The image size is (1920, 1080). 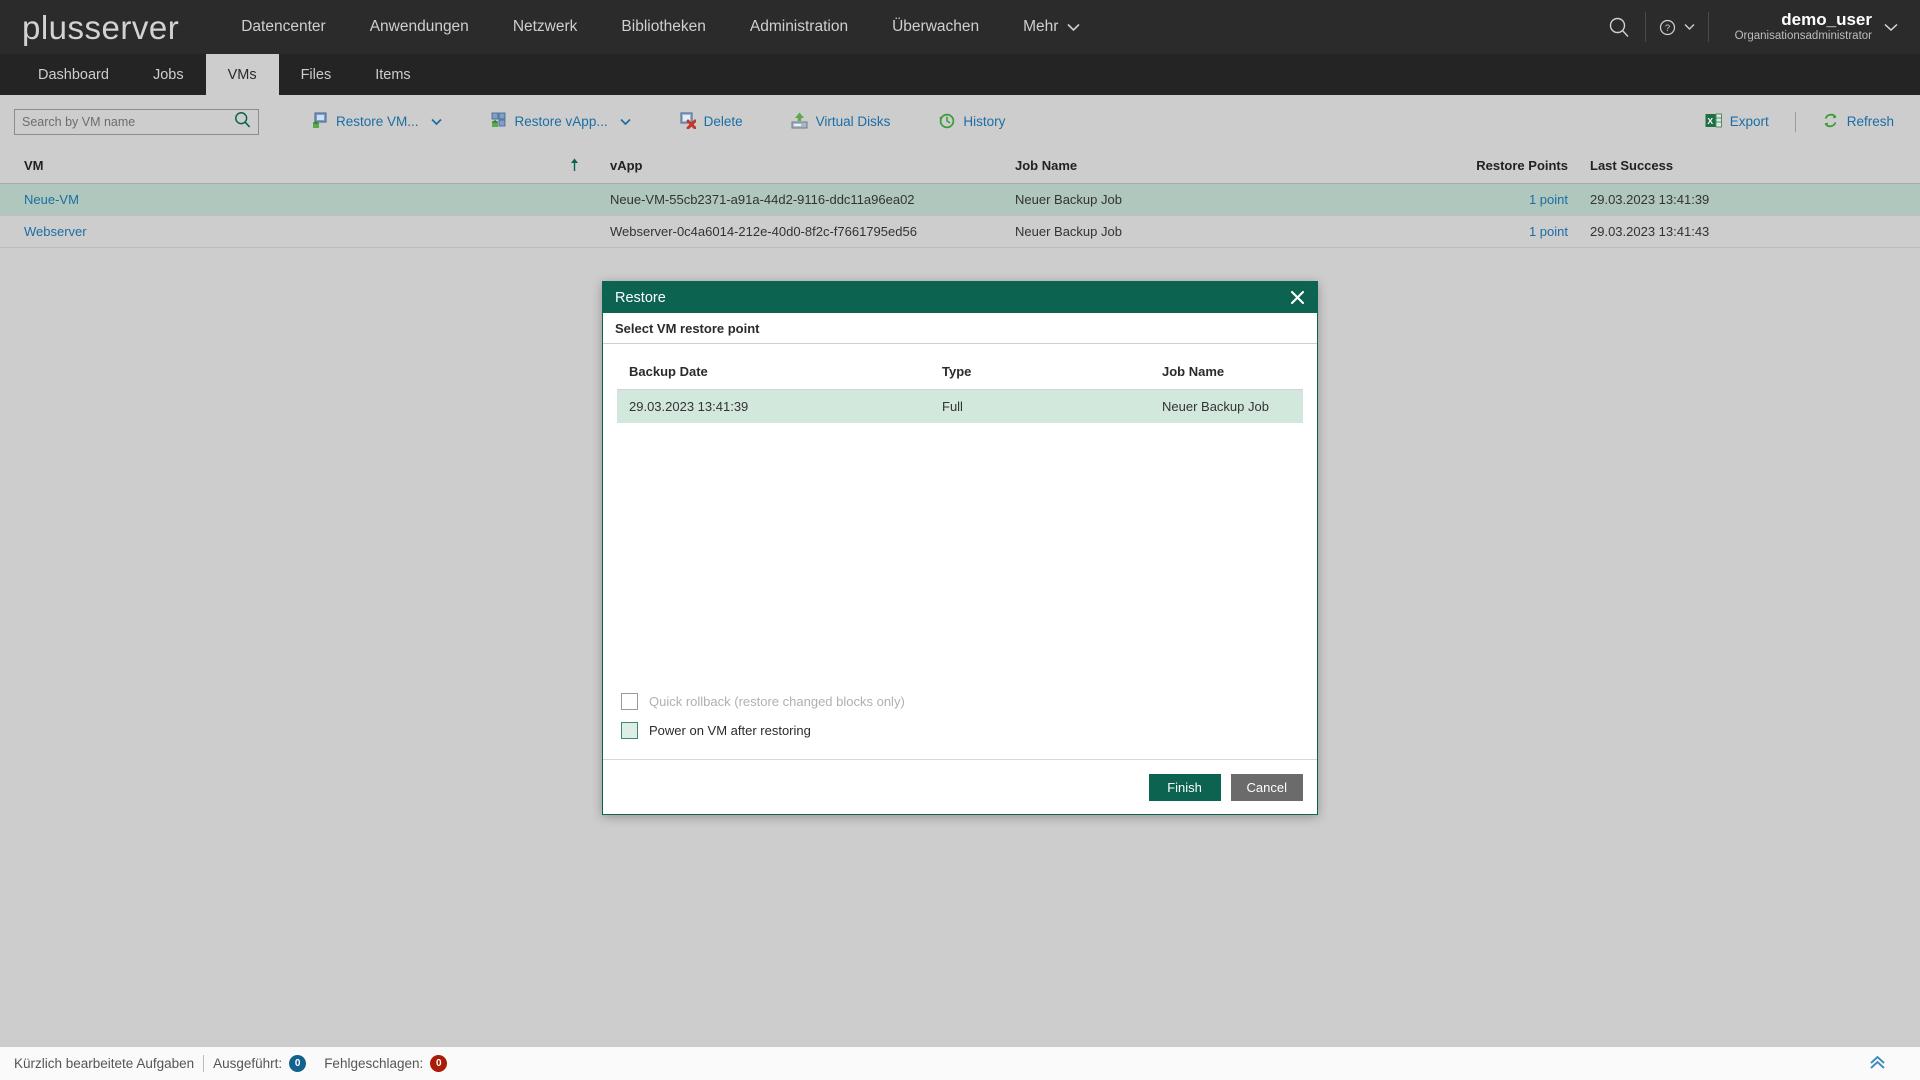 I want to click on tab-items: Items, so click(x=392, y=74).